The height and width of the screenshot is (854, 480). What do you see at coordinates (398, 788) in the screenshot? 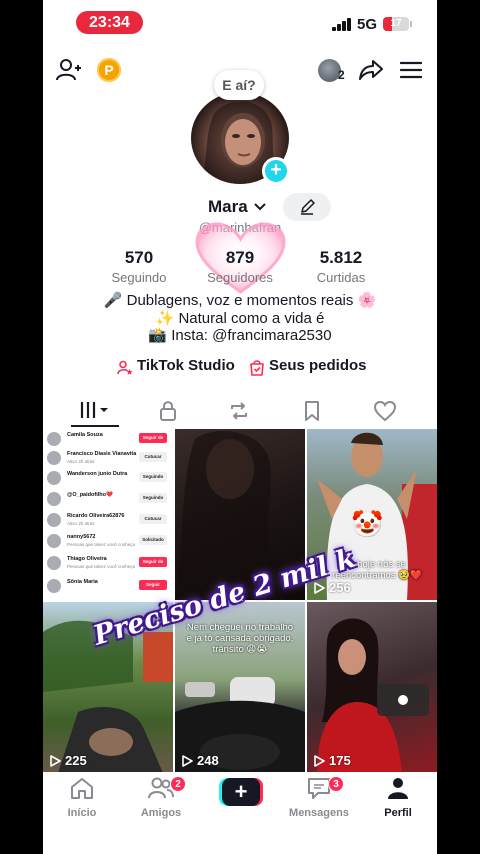
I see `profile-icon` at bounding box center [398, 788].